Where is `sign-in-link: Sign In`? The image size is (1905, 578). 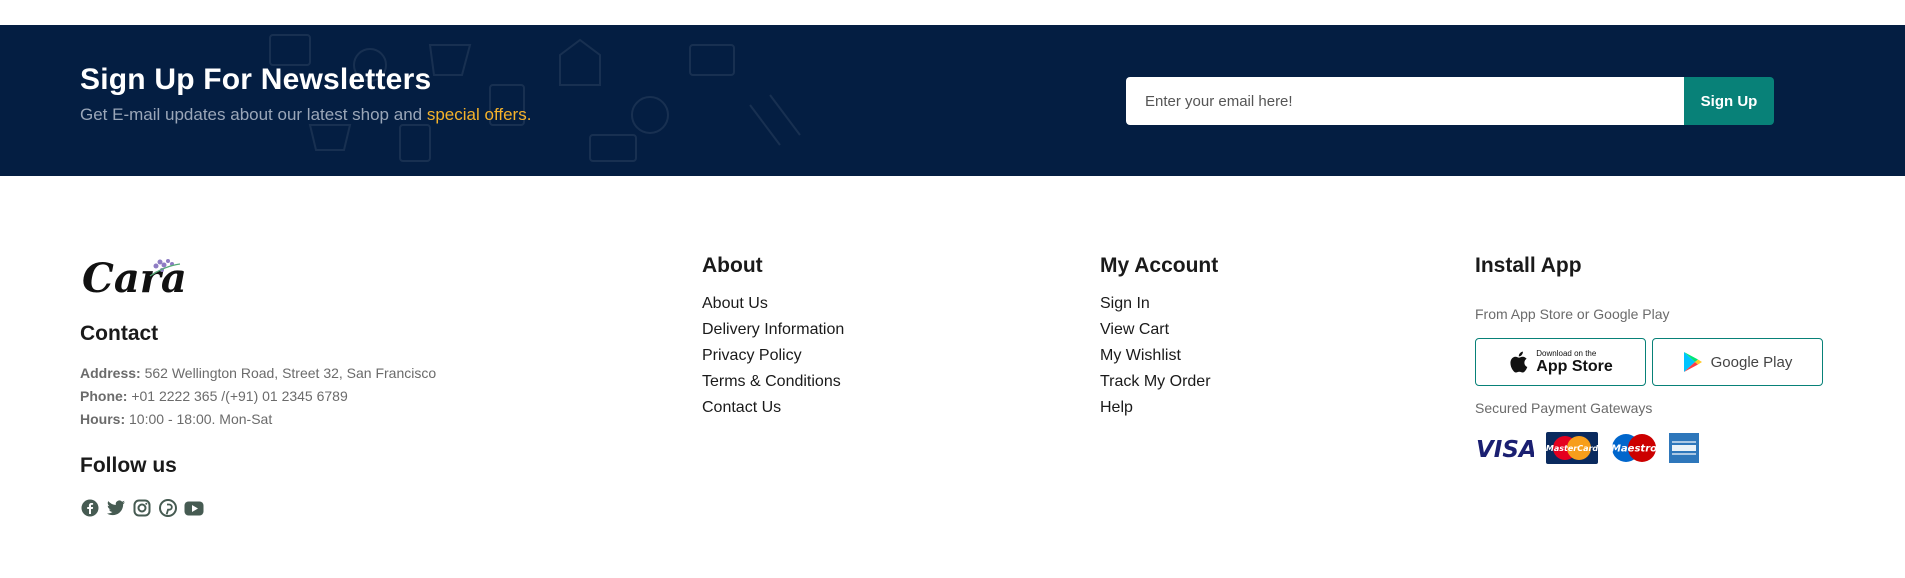 sign-in-link: Sign In is located at coordinates (1125, 304).